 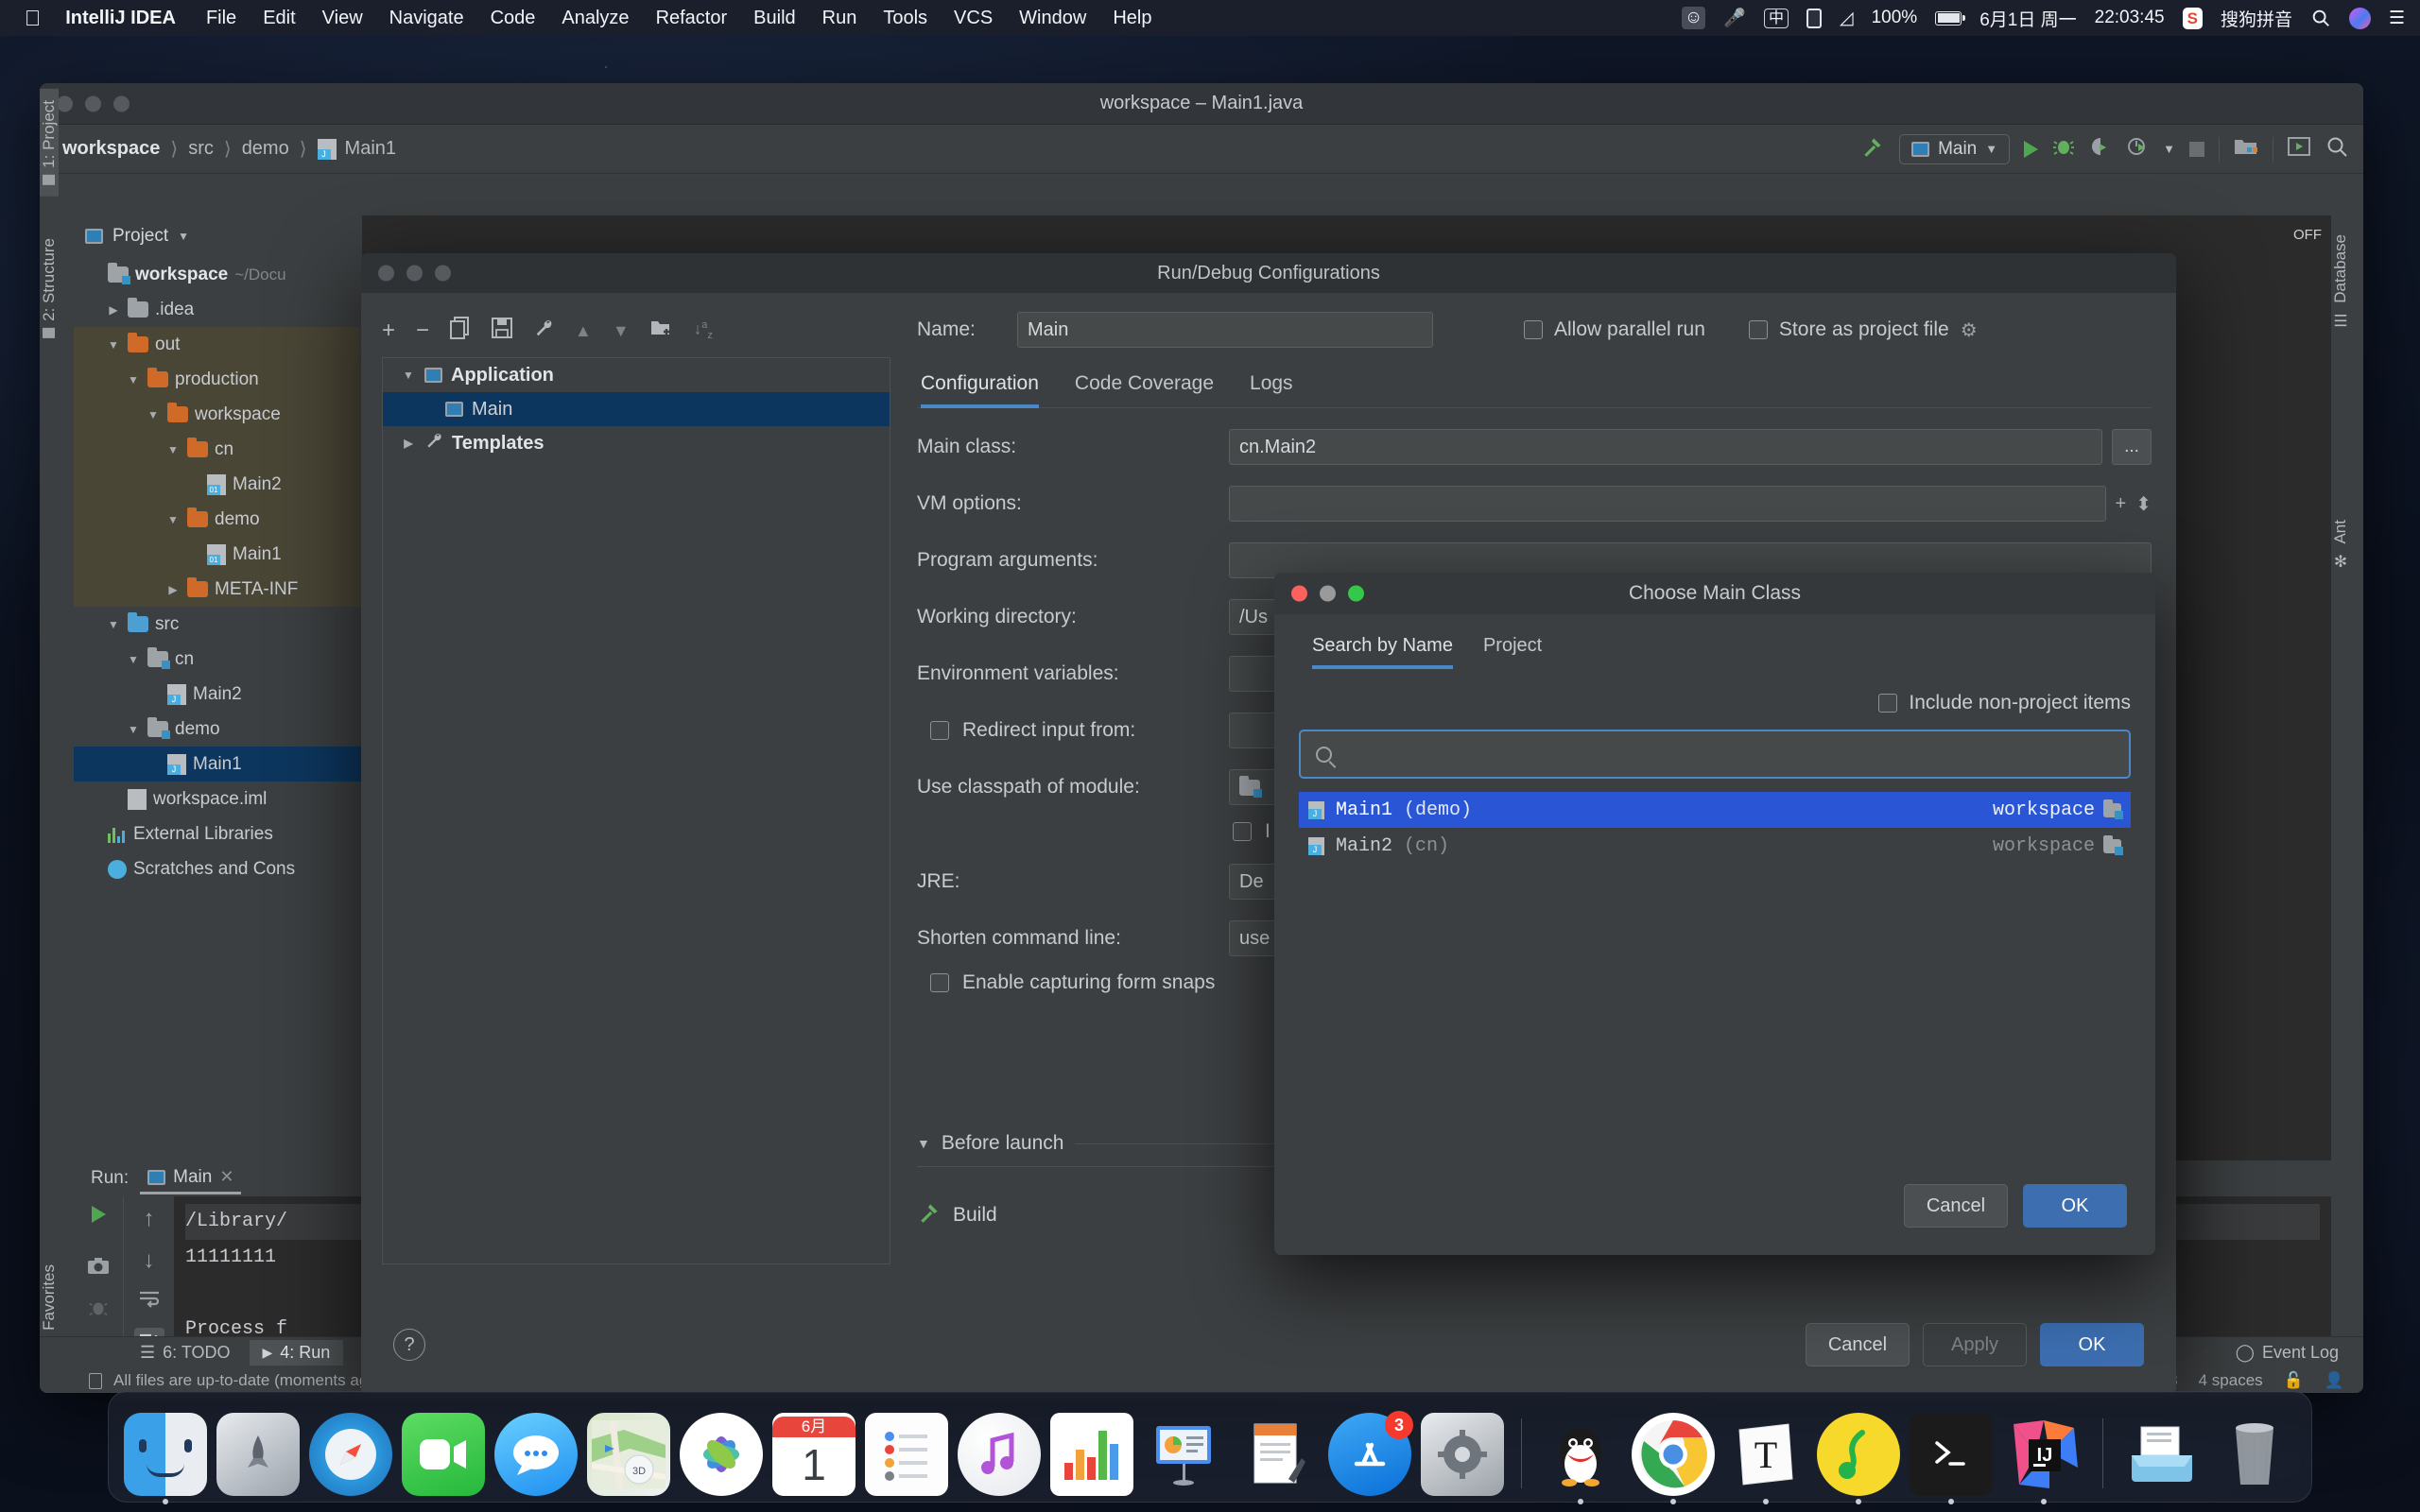 What do you see at coordinates (2320, 18) in the screenshot?
I see `spotlight-search-icon` at bounding box center [2320, 18].